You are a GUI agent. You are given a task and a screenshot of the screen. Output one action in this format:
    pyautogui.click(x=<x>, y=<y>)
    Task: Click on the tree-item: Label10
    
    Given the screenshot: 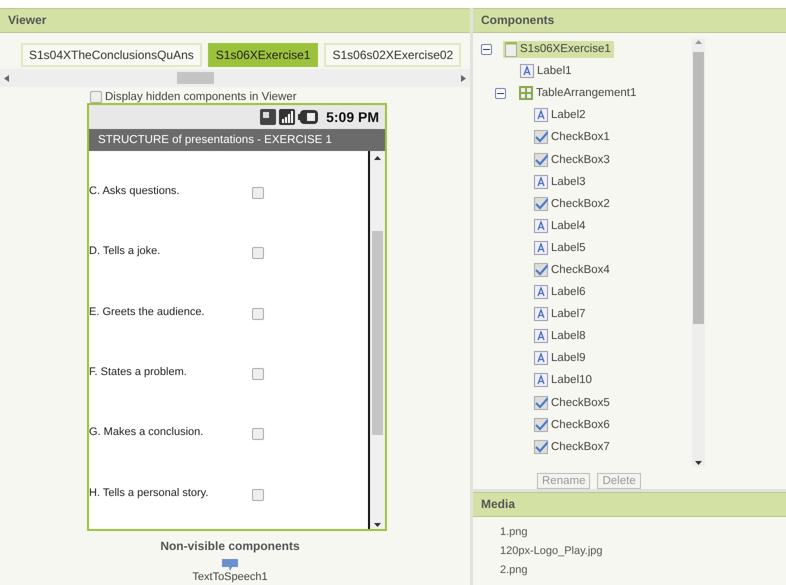 What is the action you would take?
    pyautogui.click(x=563, y=380)
    